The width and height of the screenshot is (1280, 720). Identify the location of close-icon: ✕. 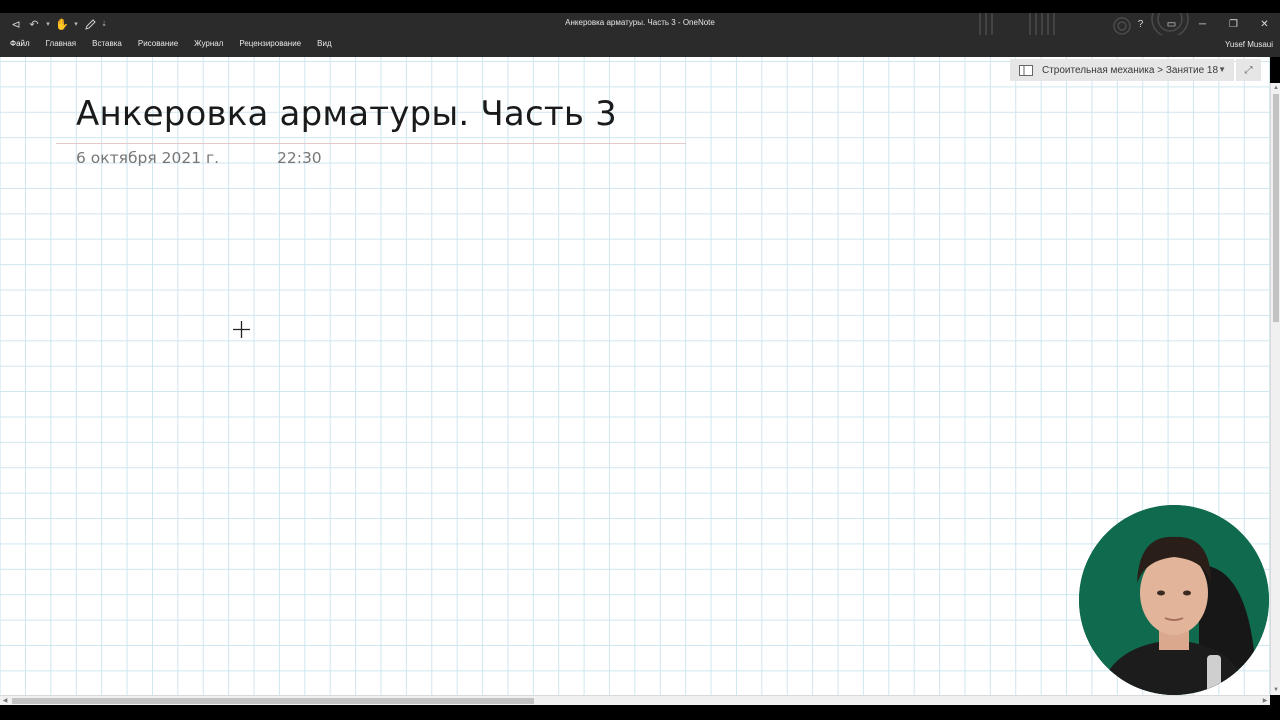
(1264, 24).